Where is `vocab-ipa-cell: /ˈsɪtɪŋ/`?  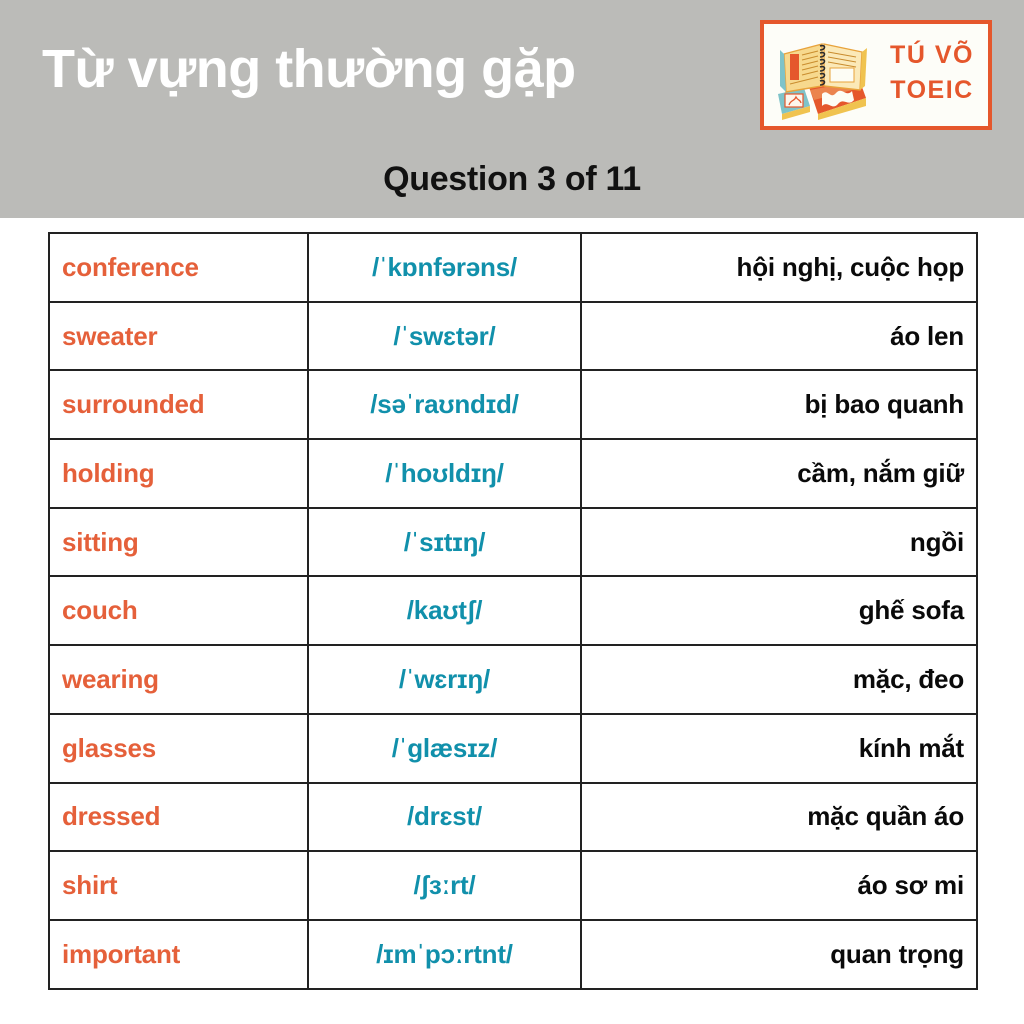
vocab-ipa-cell: /ˈsɪtɪŋ/ is located at coordinates (444, 542).